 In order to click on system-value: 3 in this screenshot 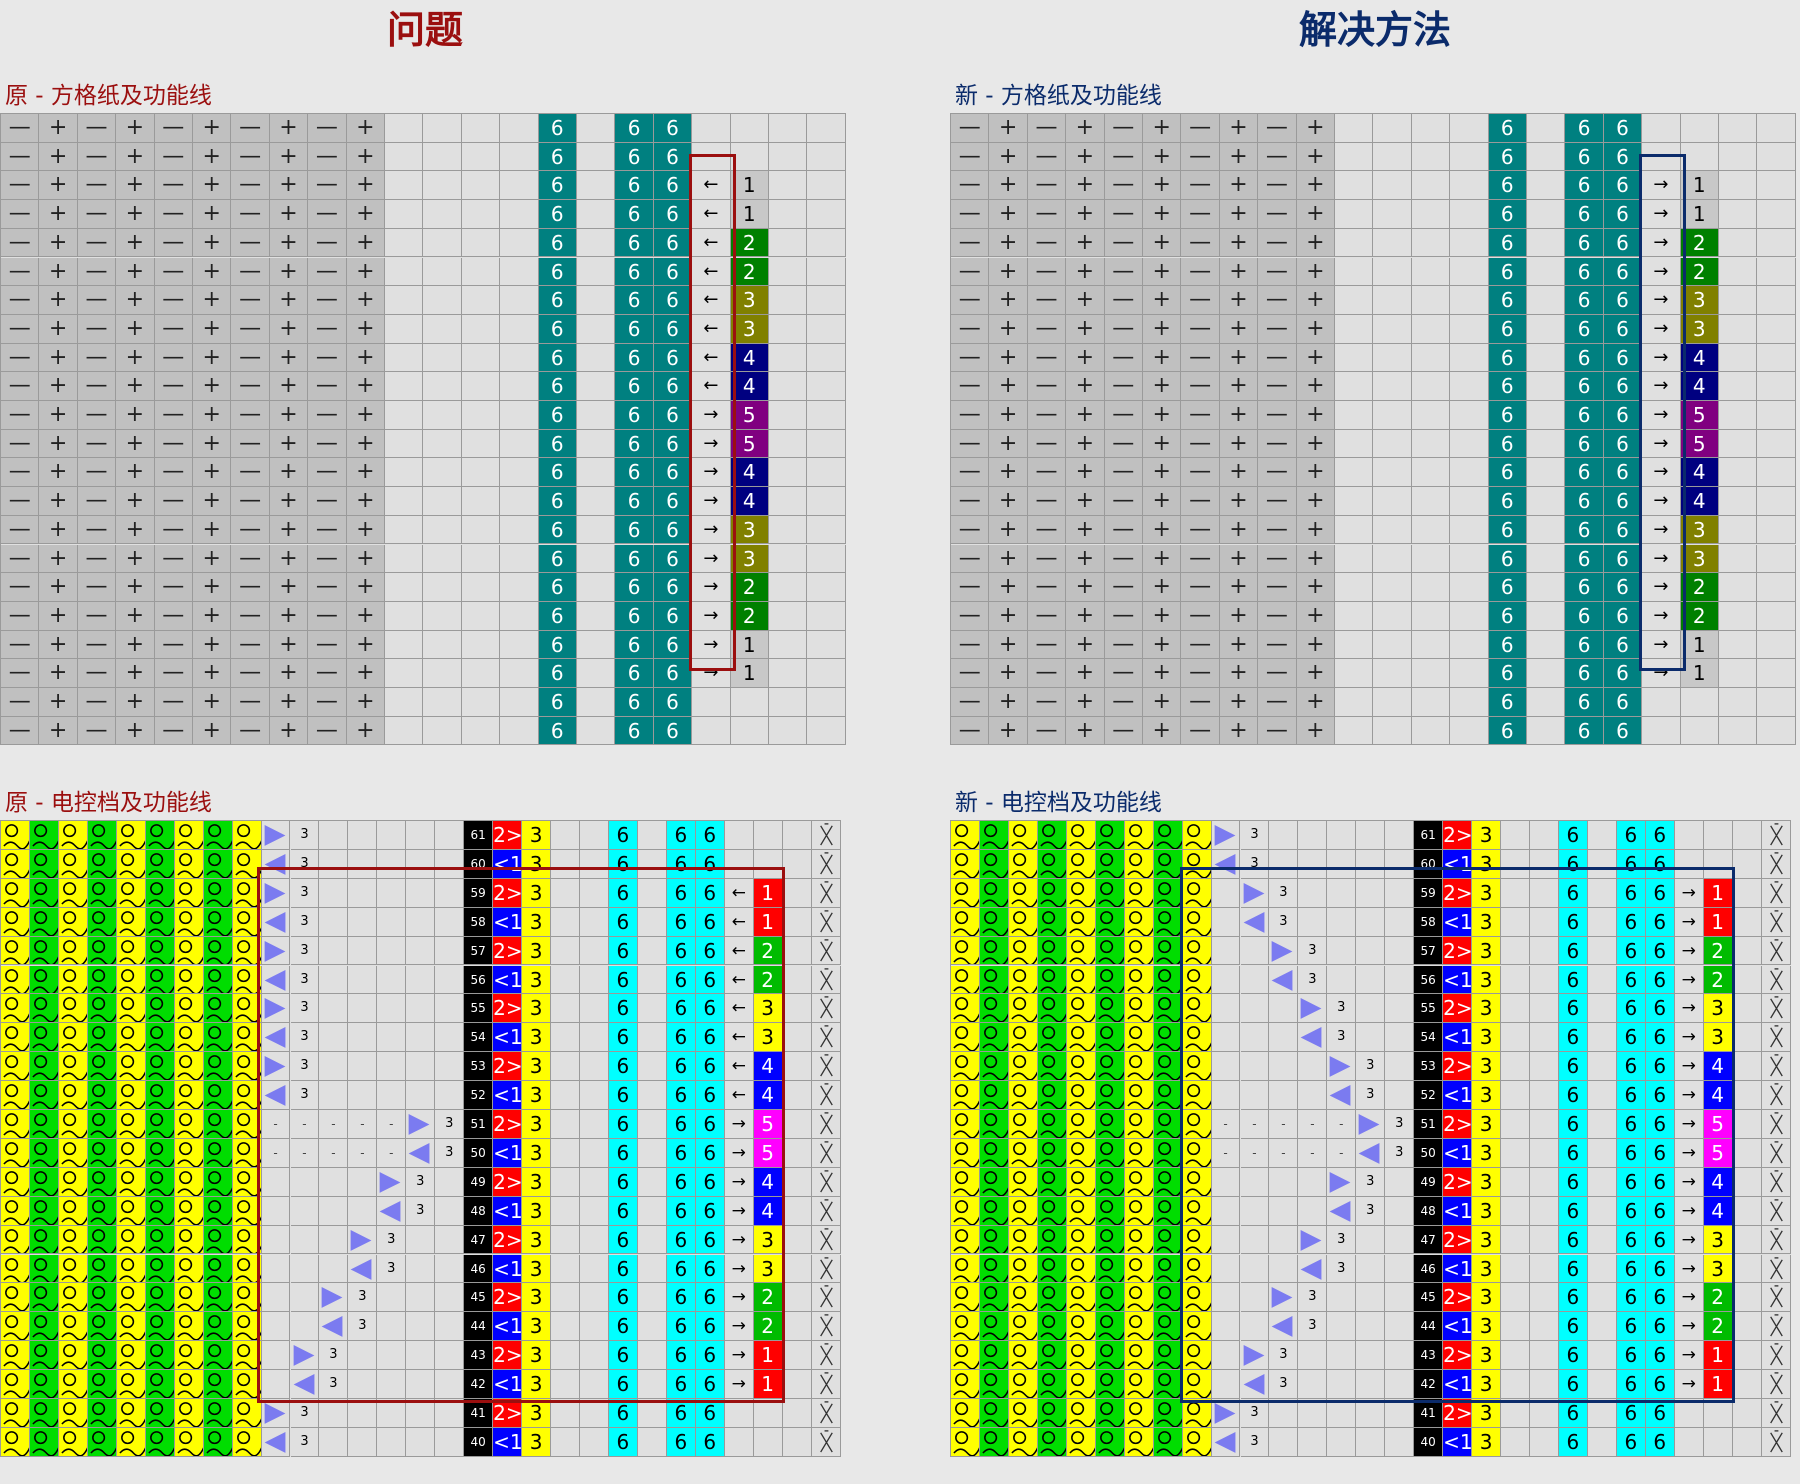, I will do `click(537, 1442)`.